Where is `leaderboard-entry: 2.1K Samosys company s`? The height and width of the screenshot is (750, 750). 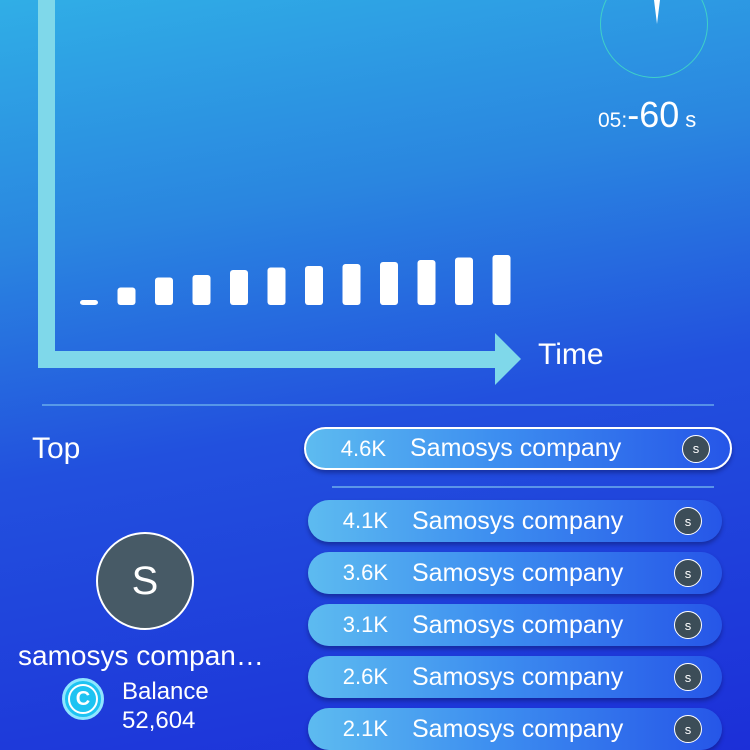
leaderboard-entry: 2.1K Samosys company s is located at coordinates (515, 729).